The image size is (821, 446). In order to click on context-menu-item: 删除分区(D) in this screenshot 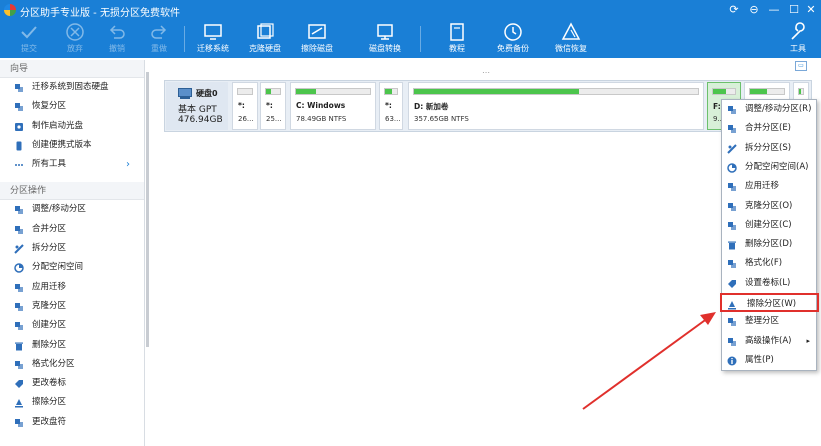, I will do `click(769, 244)`.